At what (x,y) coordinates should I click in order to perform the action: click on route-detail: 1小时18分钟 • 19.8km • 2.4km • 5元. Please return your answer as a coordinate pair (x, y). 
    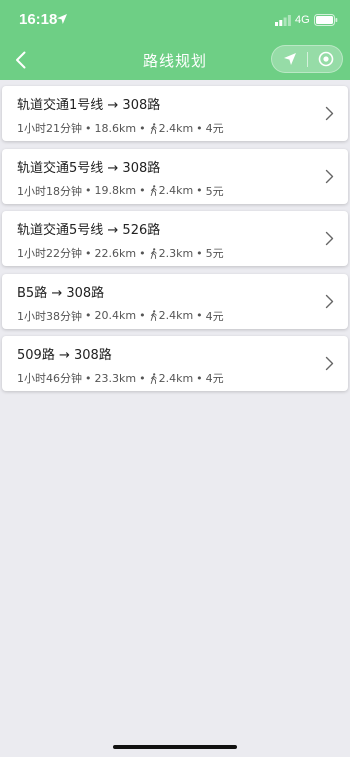
    Looking at the image, I should click on (120, 191).